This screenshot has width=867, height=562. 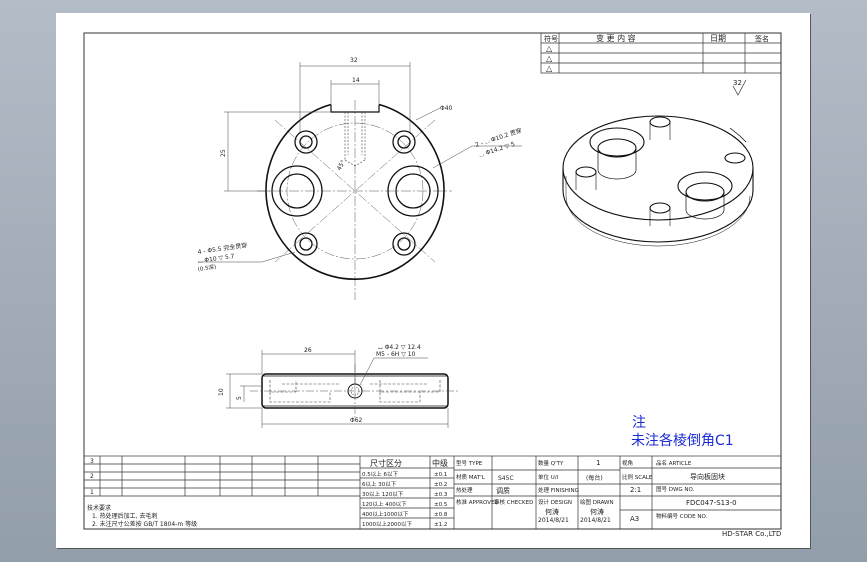 I want to click on dim-slot-width: 14, so click(x=356, y=80).